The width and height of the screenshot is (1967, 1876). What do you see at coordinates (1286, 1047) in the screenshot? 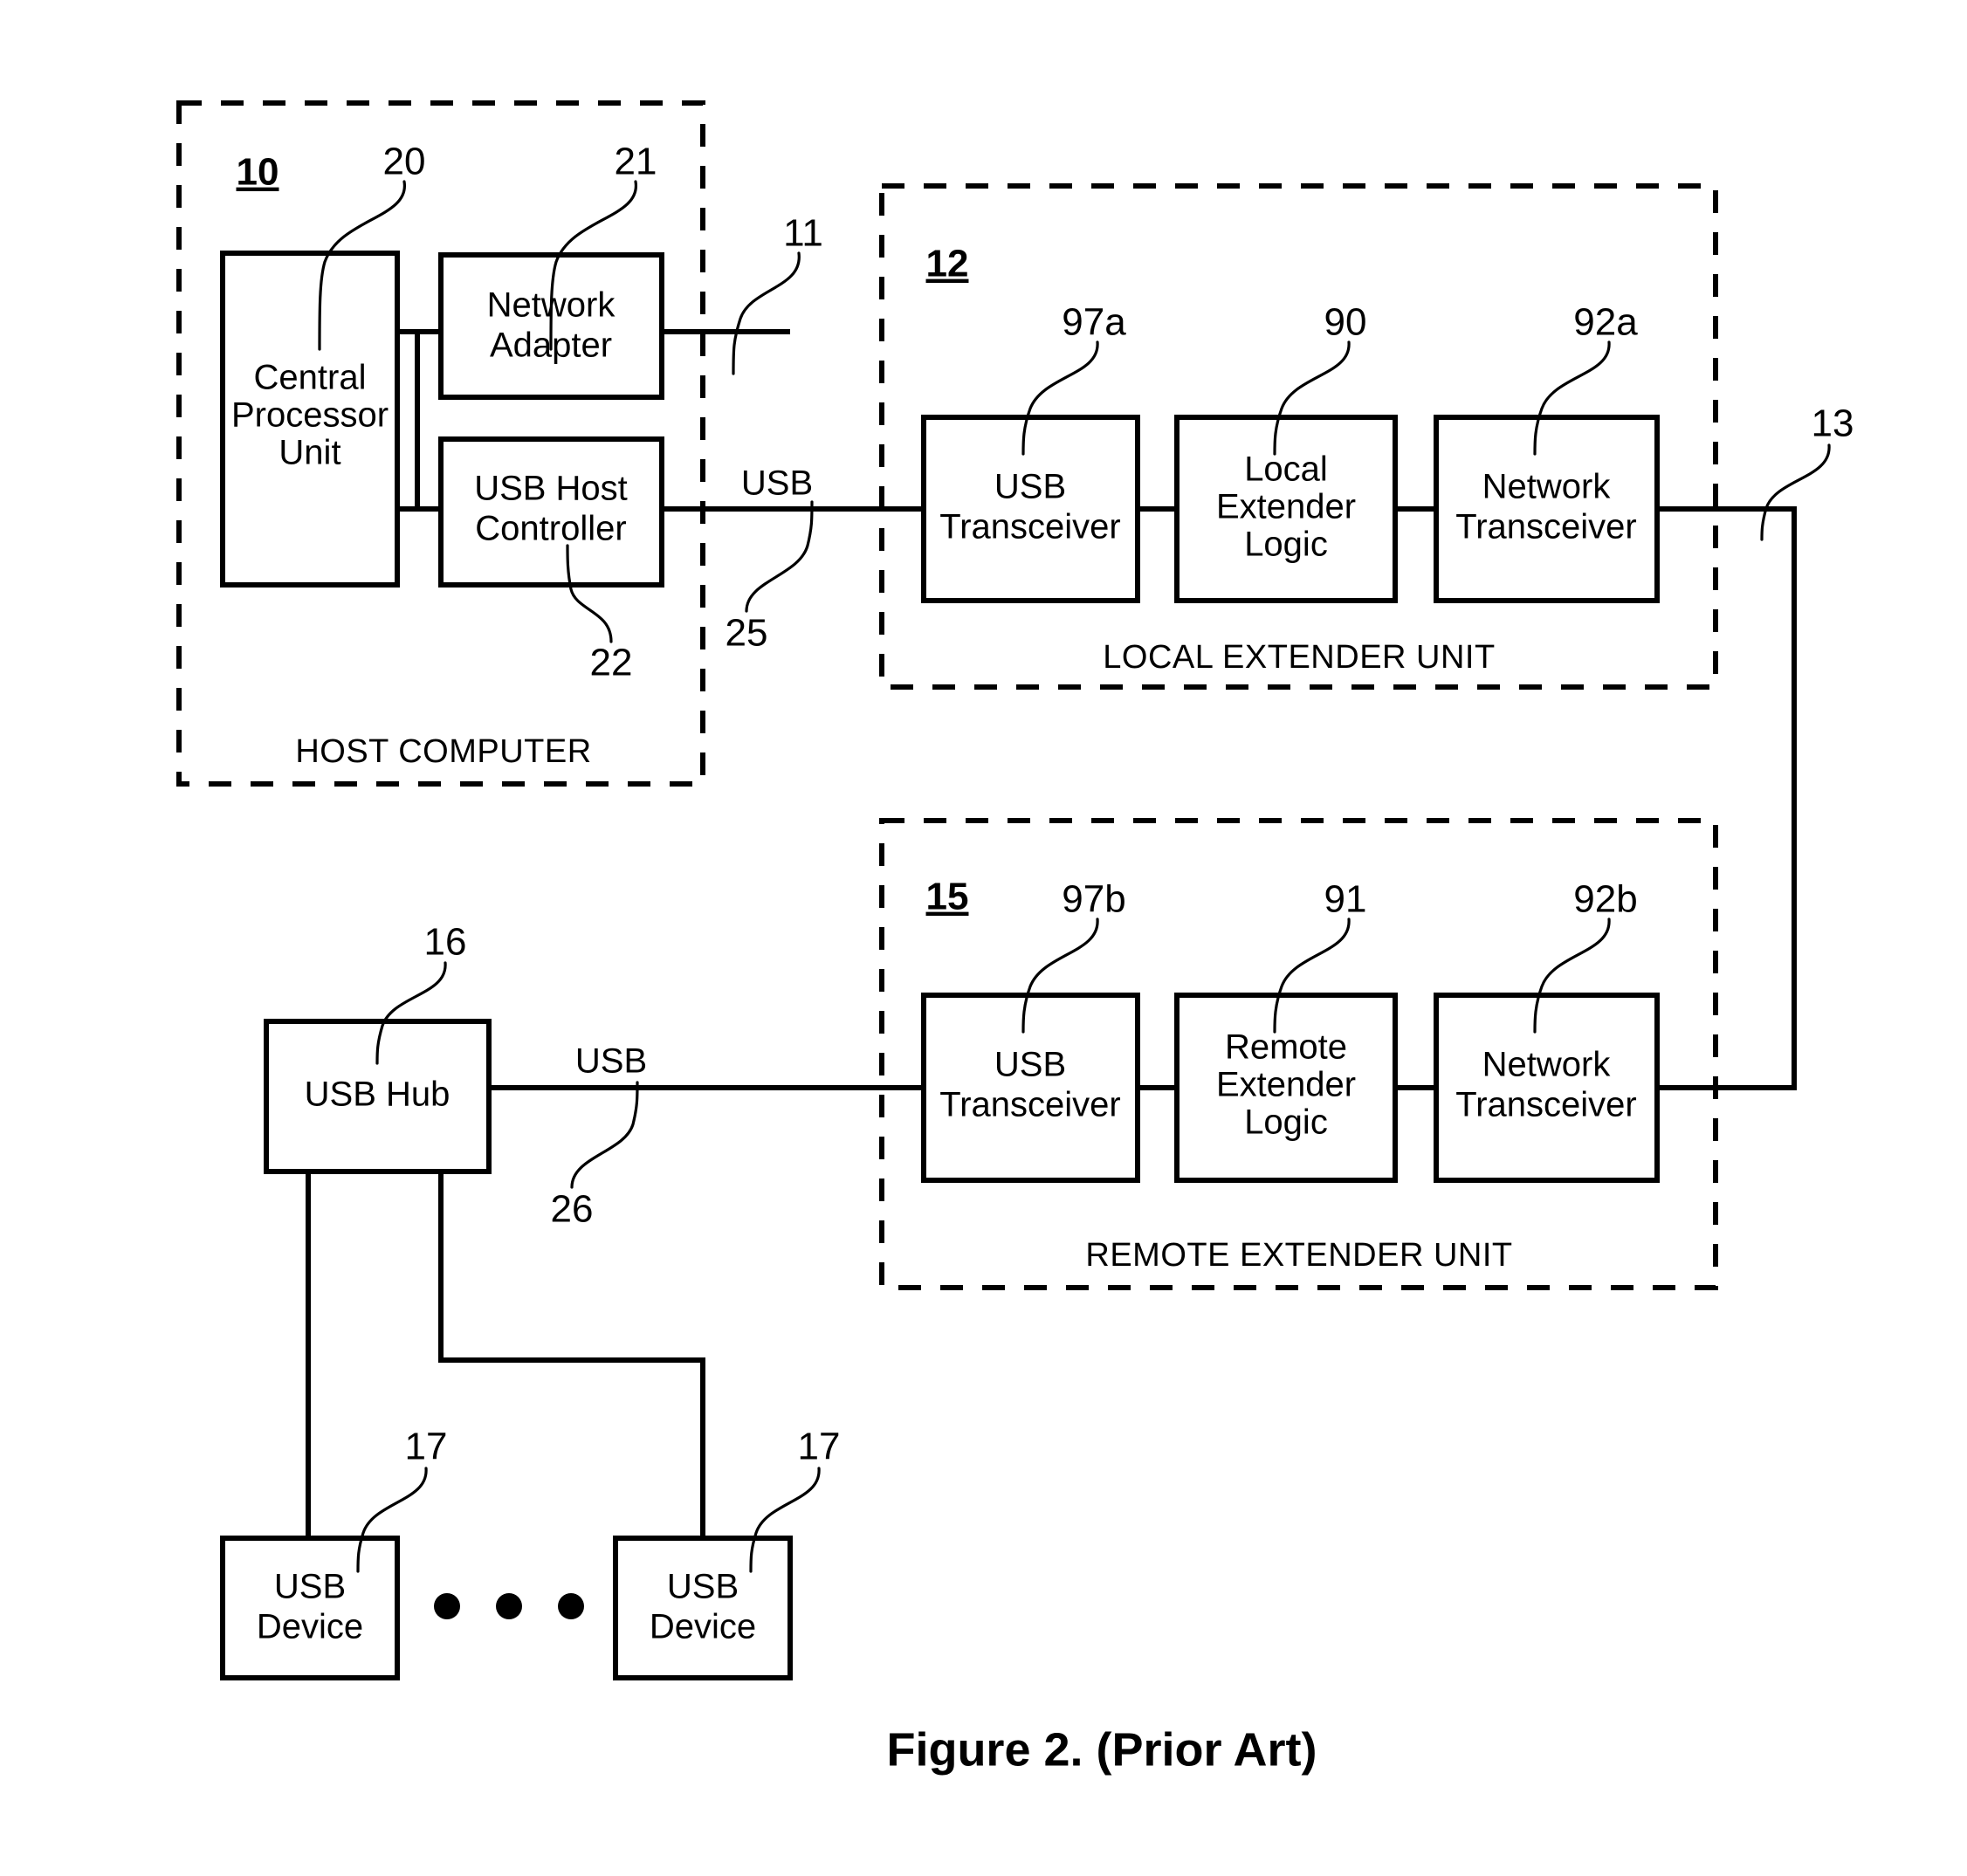
I see `block-remote-extender-logic-line1: Remote` at bounding box center [1286, 1047].